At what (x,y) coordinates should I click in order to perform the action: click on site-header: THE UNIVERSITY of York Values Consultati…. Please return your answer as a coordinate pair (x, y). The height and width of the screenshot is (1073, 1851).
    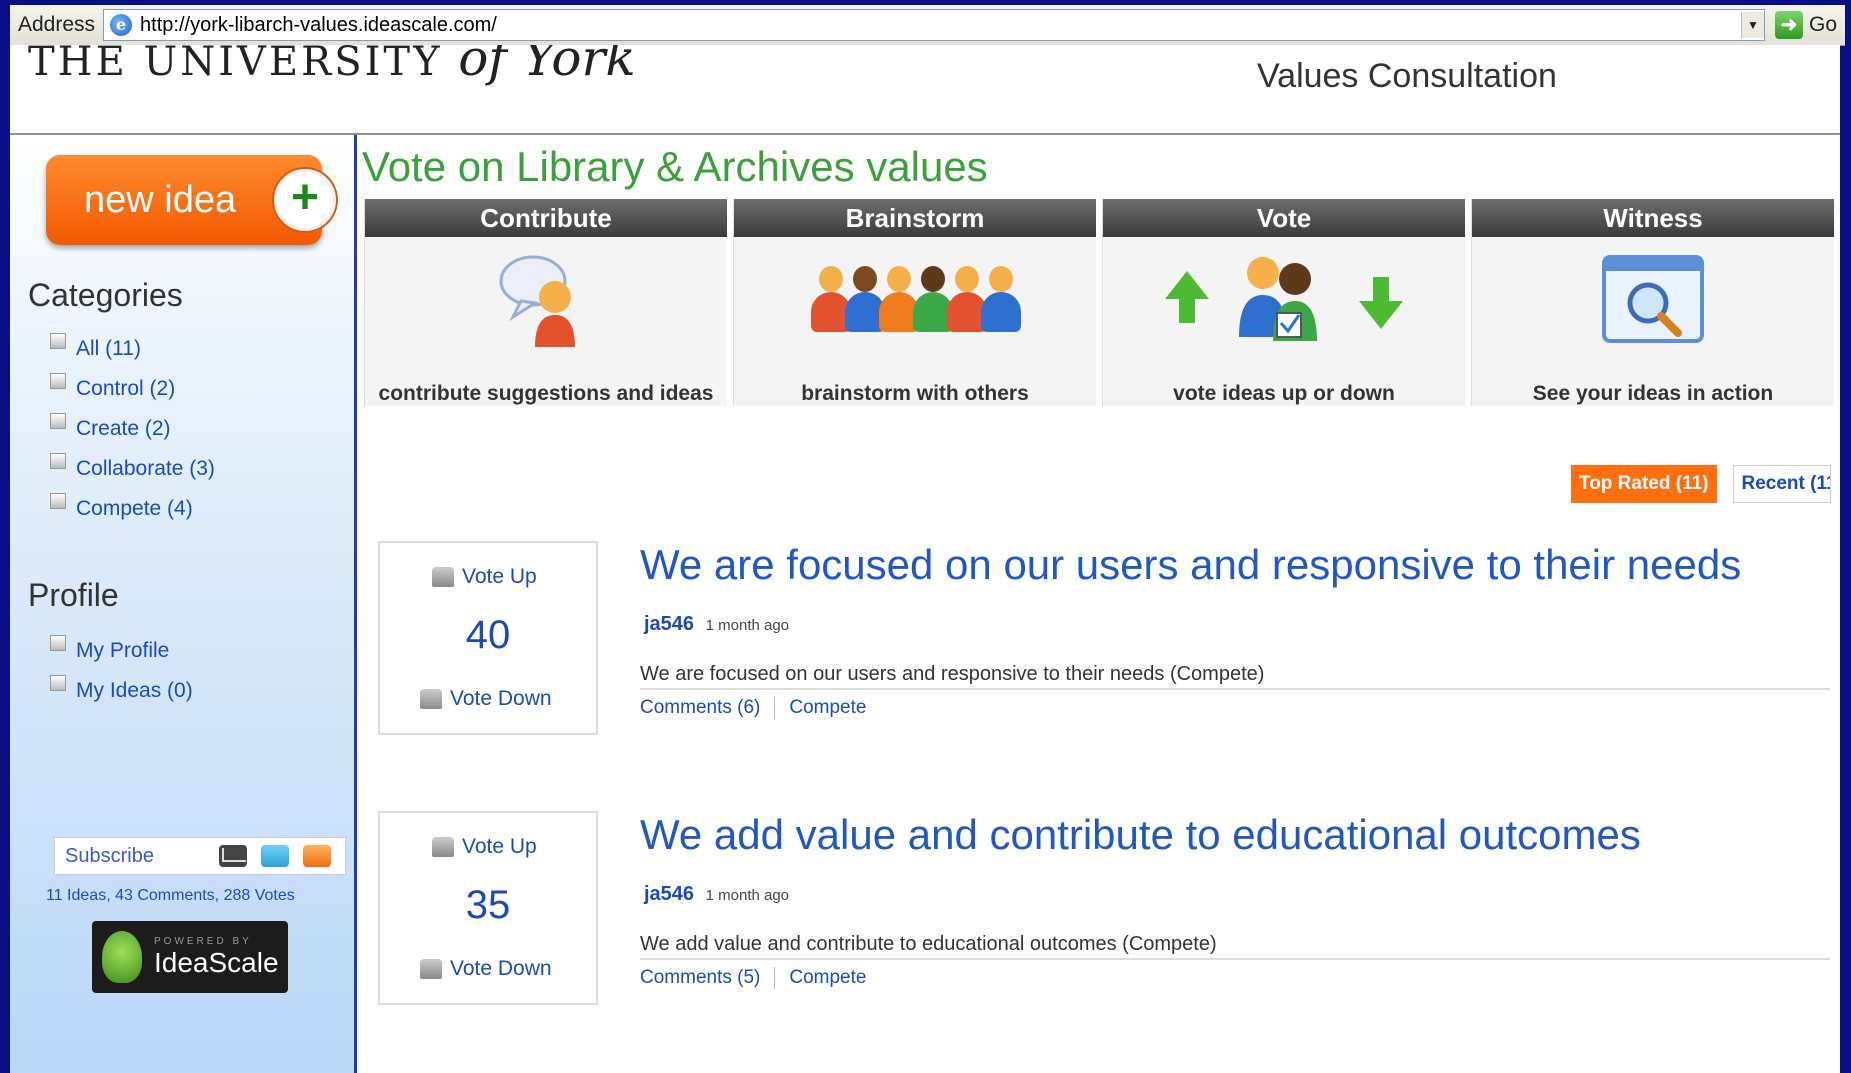
    Looking at the image, I should click on (925, 90).